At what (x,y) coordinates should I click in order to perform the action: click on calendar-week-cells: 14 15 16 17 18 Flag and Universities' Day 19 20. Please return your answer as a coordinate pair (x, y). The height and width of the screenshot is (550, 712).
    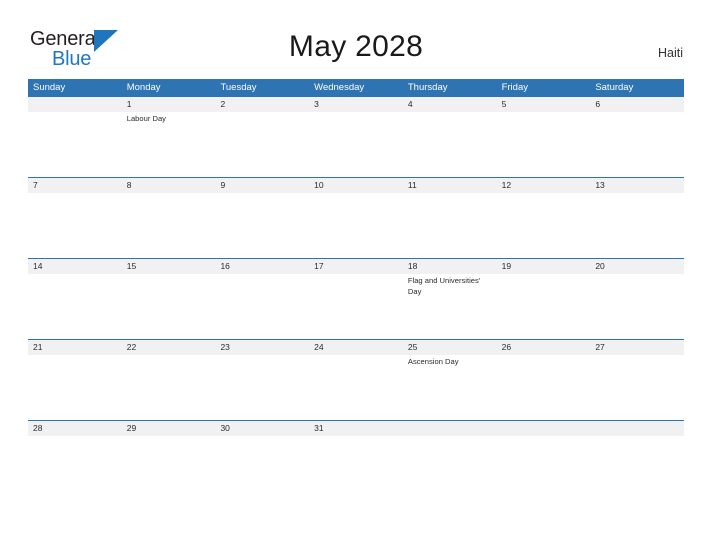
    Looking at the image, I should click on (356, 299).